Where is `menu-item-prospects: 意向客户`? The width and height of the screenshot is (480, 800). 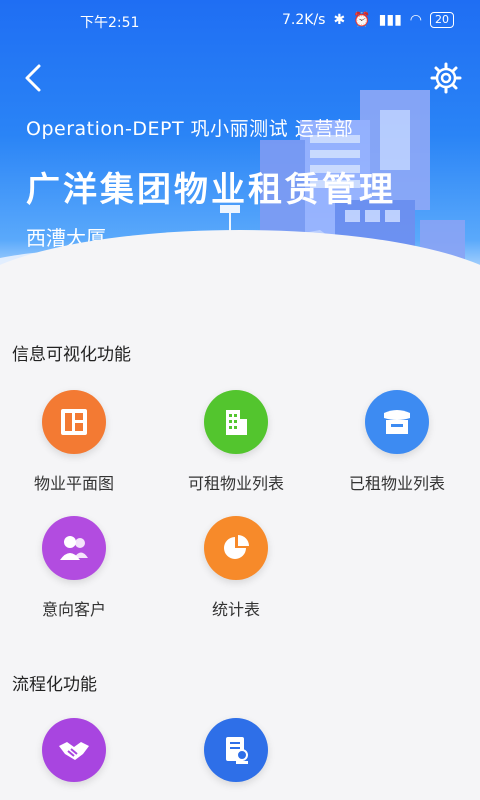 menu-item-prospects: 意向客户 is located at coordinates (77, 568).